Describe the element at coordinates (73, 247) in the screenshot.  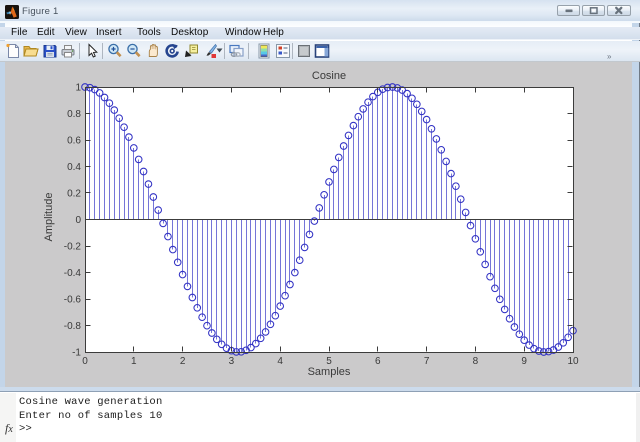
I see `svg-text: -0.2` at that location.